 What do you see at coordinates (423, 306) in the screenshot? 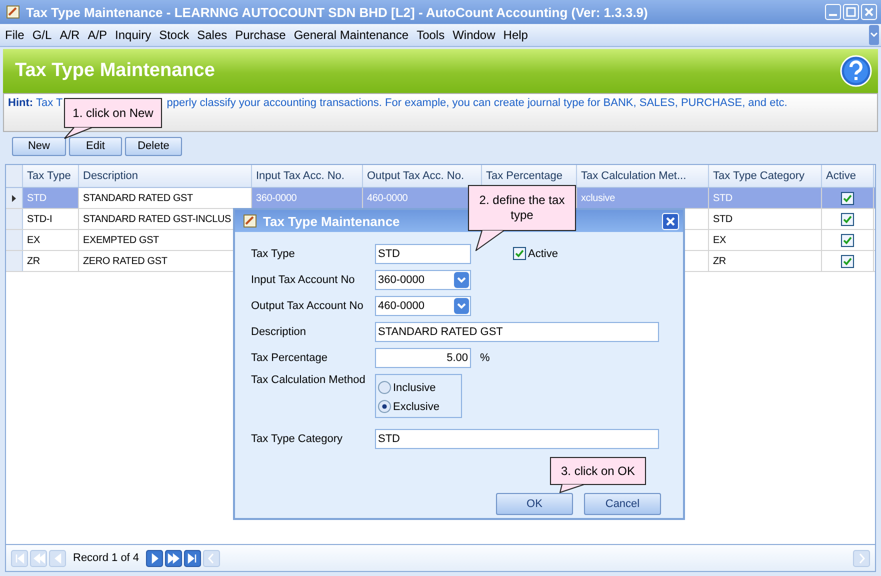
I see `dropdown-field: 460-0000` at bounding box center [423, 306].